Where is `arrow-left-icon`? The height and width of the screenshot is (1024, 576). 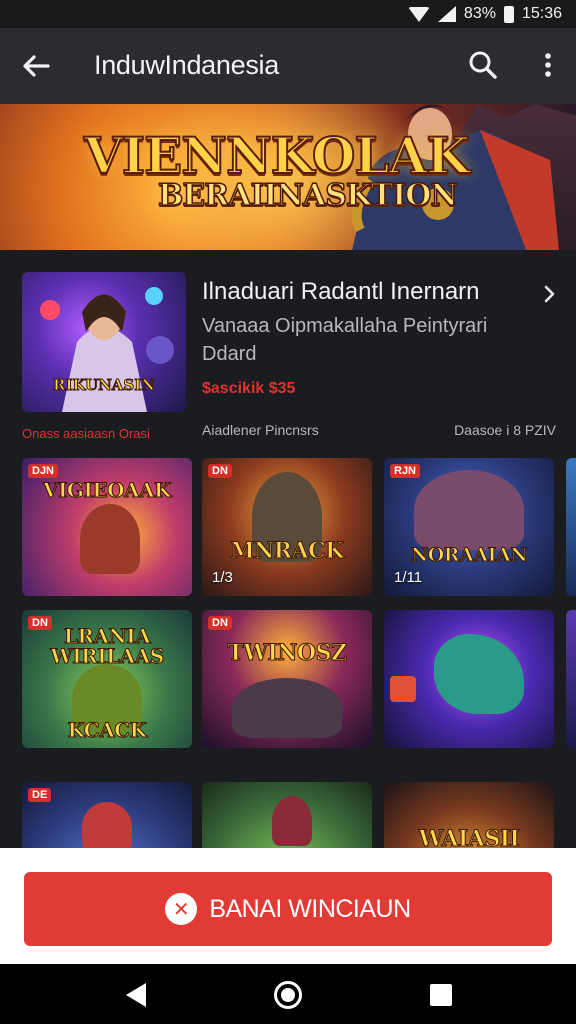
arrow-left-icon is located at coordinates (36, 66).